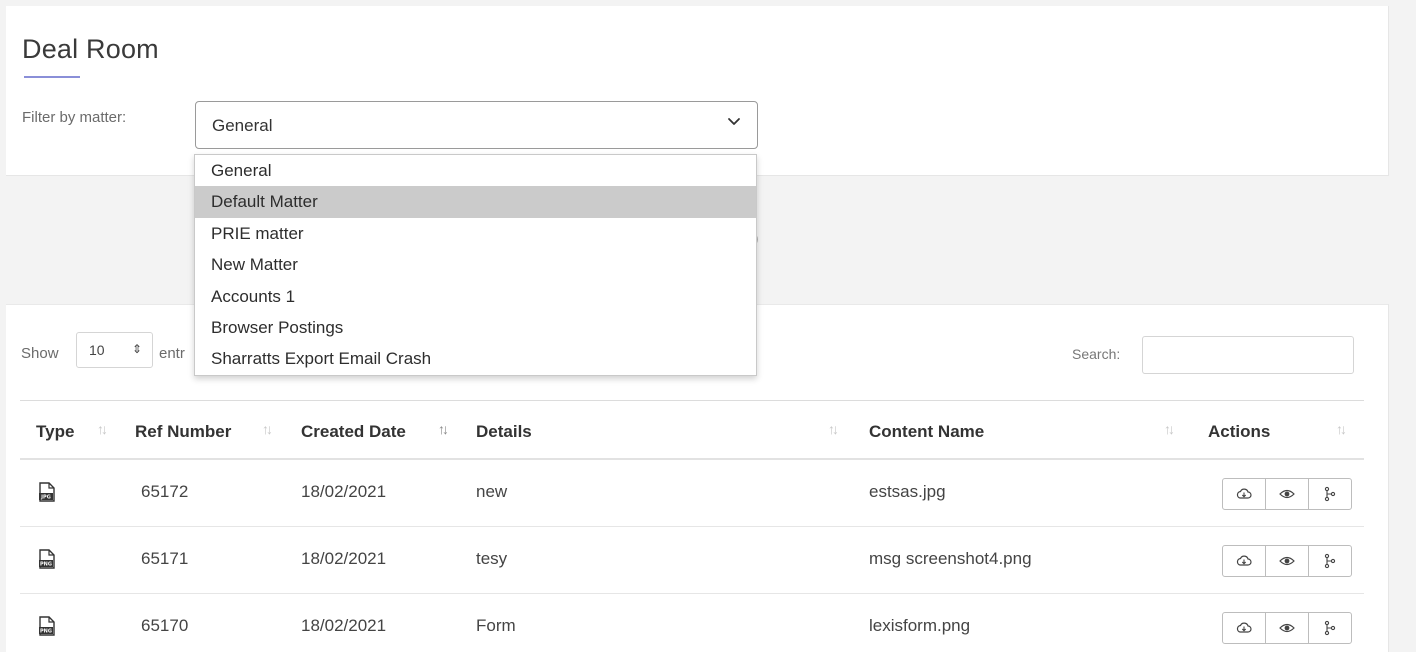 The width and height of the screenshot is (1416, 652). I want to click on matter-select-value: General, so click(242, 125).